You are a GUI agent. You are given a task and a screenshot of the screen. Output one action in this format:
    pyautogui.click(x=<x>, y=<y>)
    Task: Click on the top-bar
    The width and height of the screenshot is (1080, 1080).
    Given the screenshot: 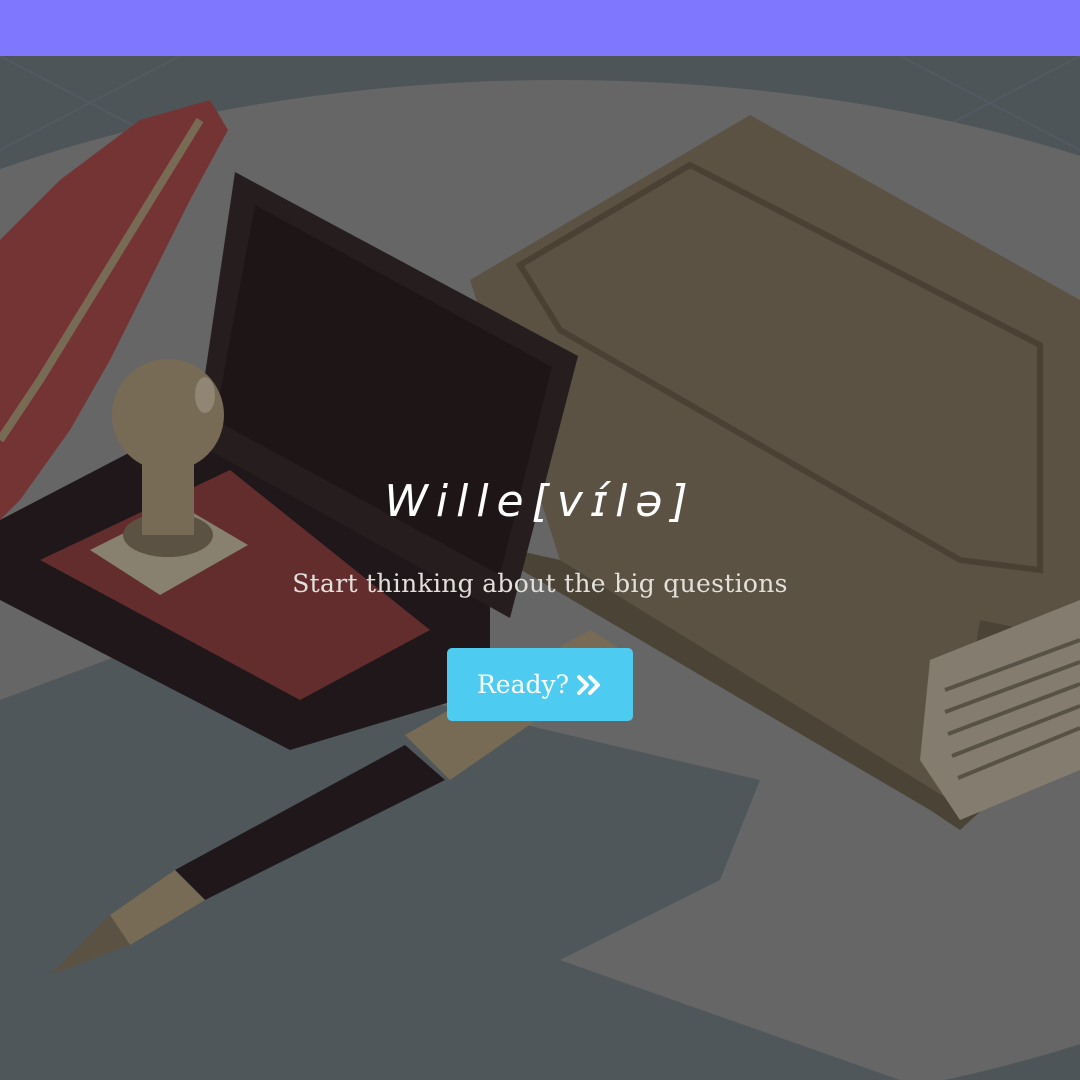 What is the action you would take?
    pyautogui.click(x=540, y=28)
    